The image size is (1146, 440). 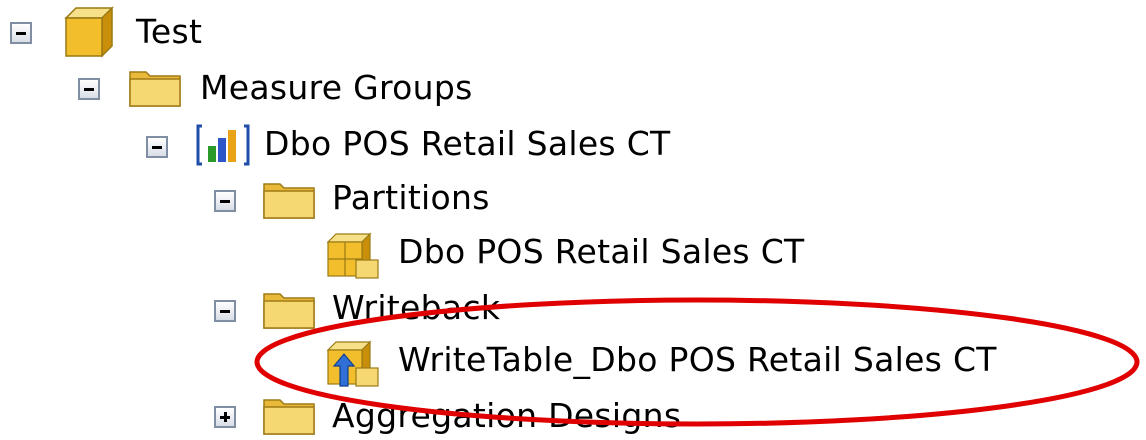 I want to click on collapse-toggle-test, so click(x=21, y=33).